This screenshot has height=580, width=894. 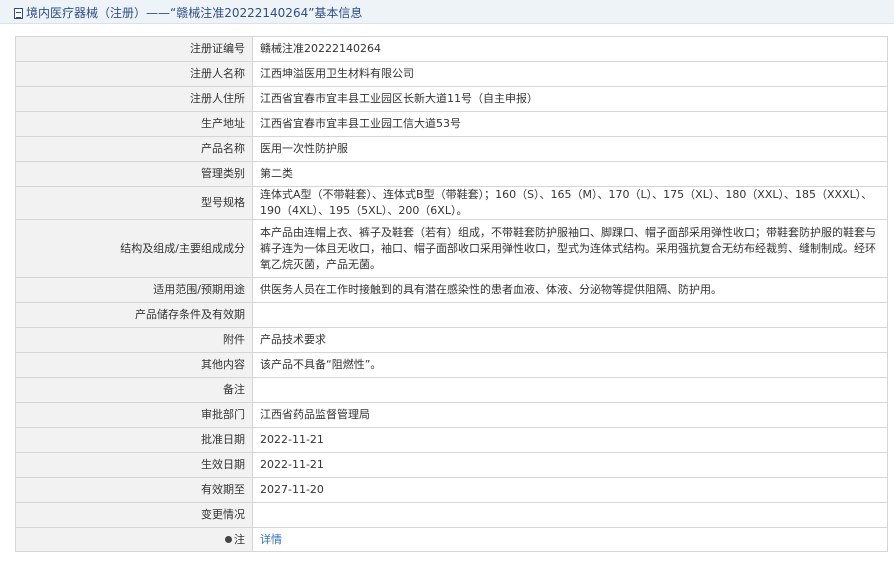 I want to click on header-dash: ——, so click(x=158, y=13).